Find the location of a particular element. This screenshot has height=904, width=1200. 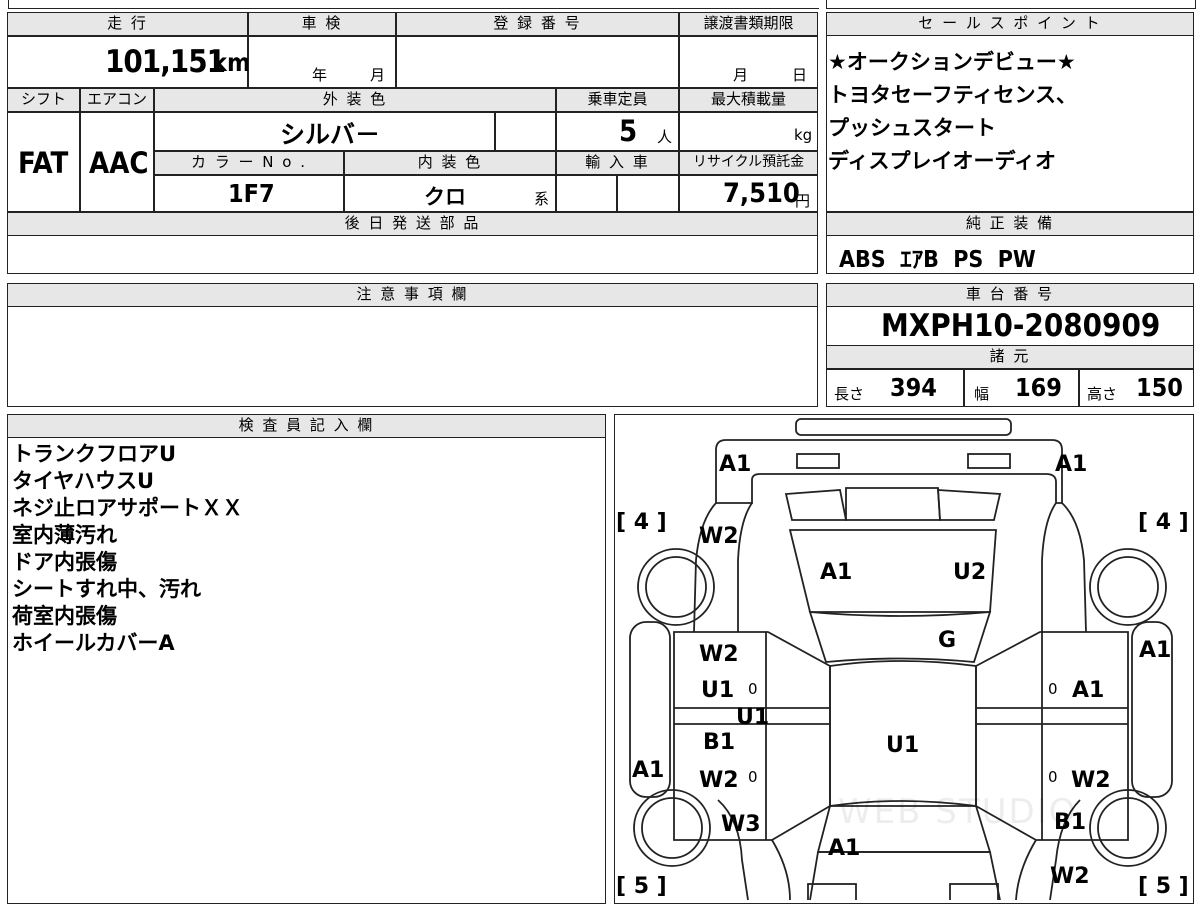

watermark: WEB STUDIO is located at coordinates (958, 812).